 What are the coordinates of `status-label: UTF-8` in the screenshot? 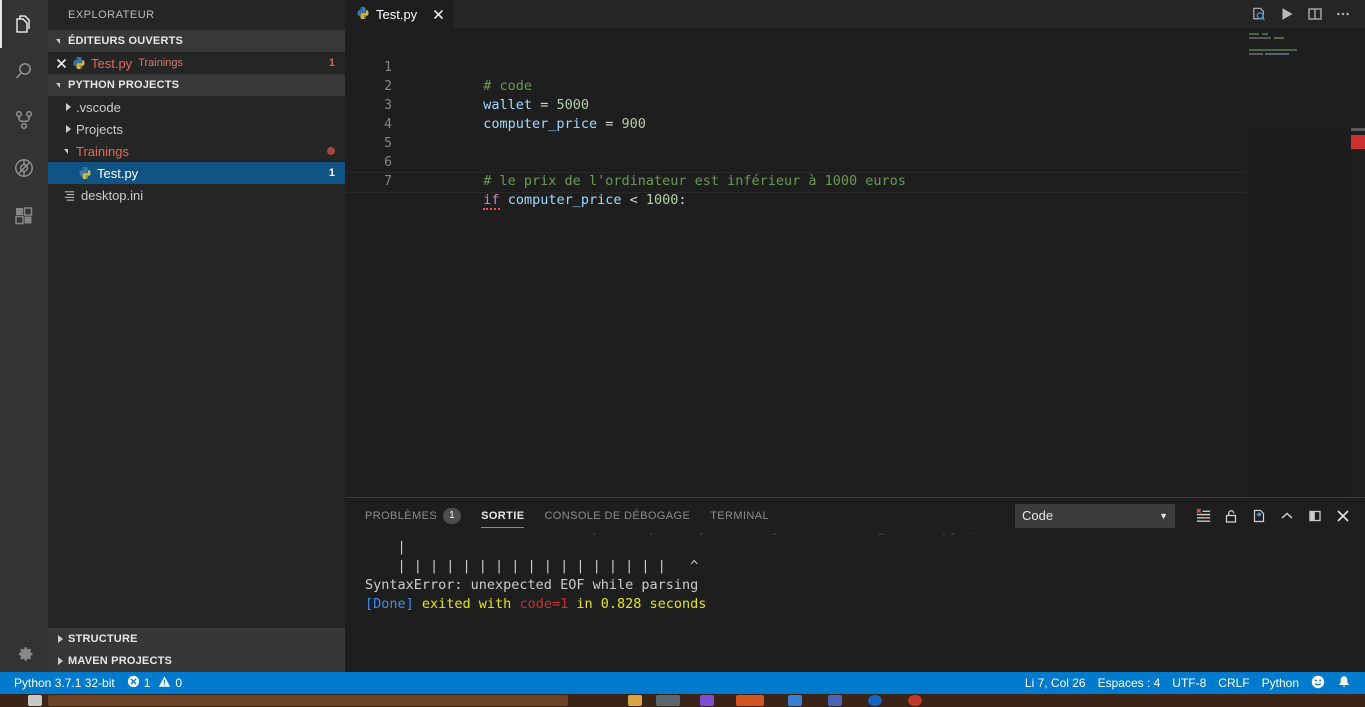 It's located at (1189, 683).